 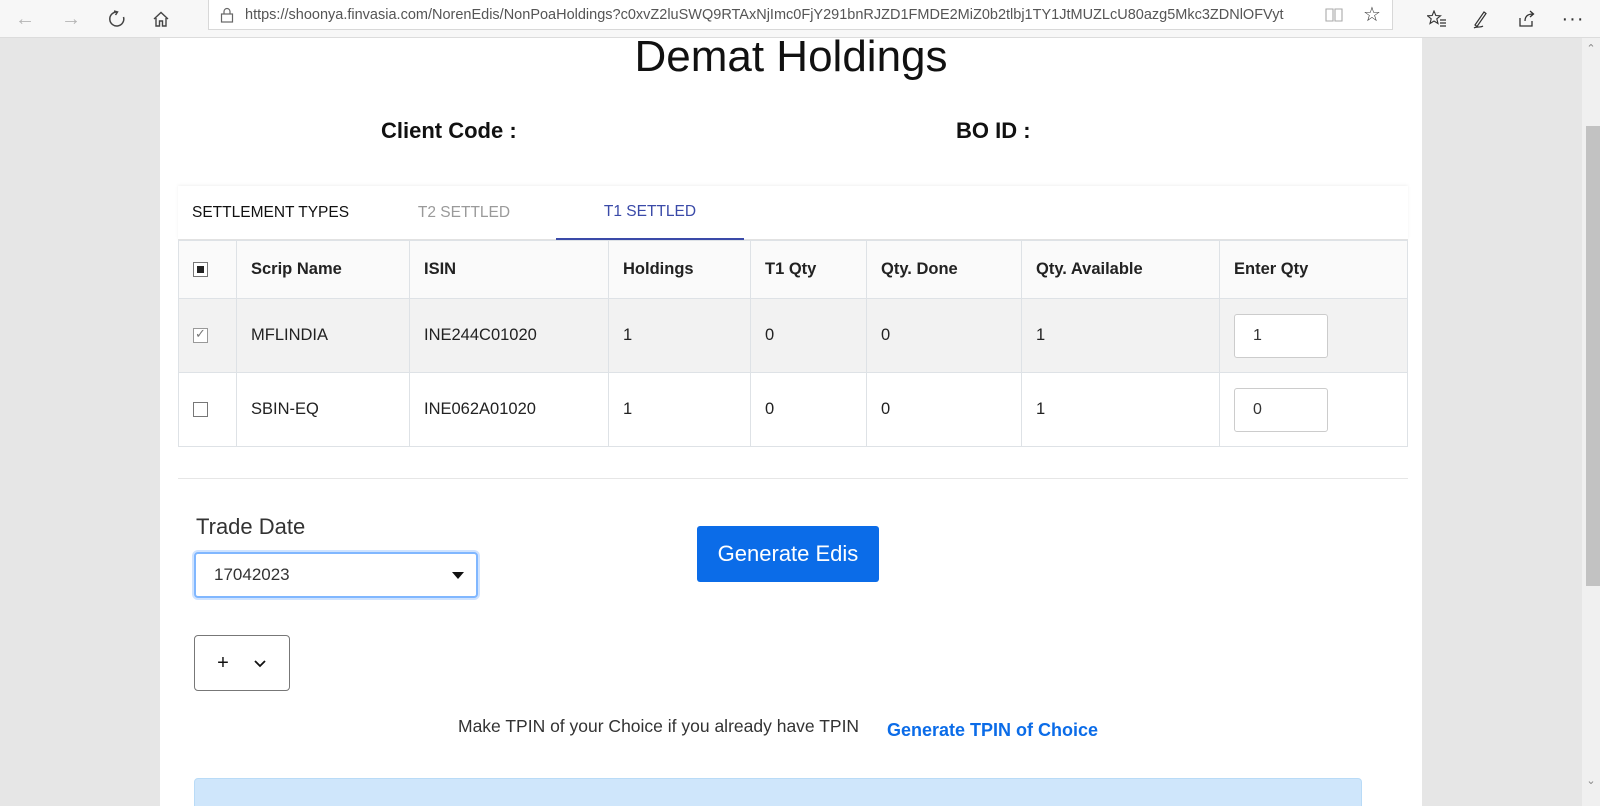 I want to click on favorite-star-icon: ☆, so click(x=1372, y=14).